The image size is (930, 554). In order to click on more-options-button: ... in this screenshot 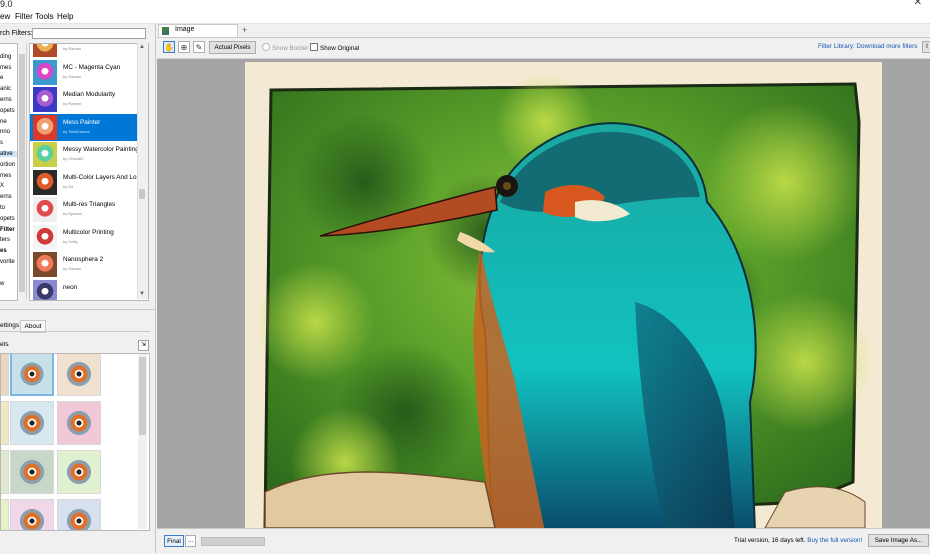, I will do `click(190, 541)`.